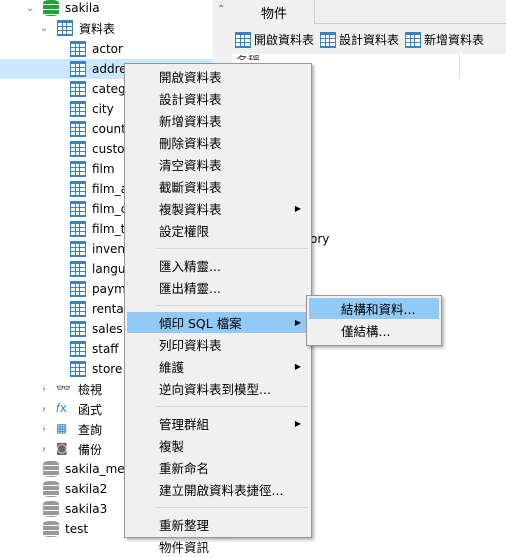  I want to click on menu-item-label: 維護, so click(172, 367).